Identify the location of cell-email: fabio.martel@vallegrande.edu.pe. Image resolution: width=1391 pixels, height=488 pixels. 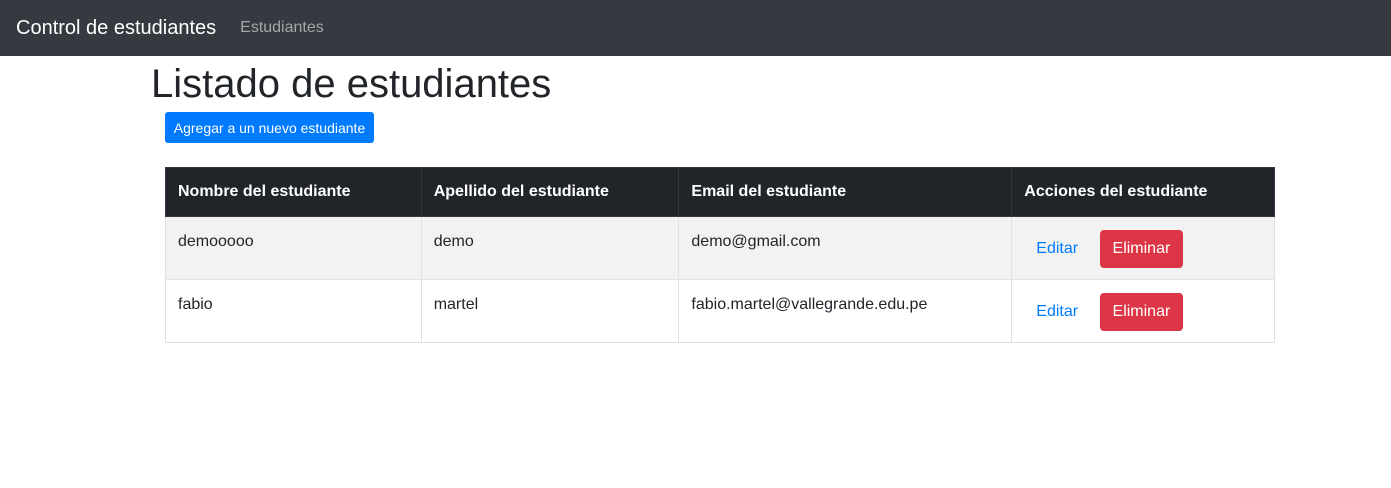
(845, 311).